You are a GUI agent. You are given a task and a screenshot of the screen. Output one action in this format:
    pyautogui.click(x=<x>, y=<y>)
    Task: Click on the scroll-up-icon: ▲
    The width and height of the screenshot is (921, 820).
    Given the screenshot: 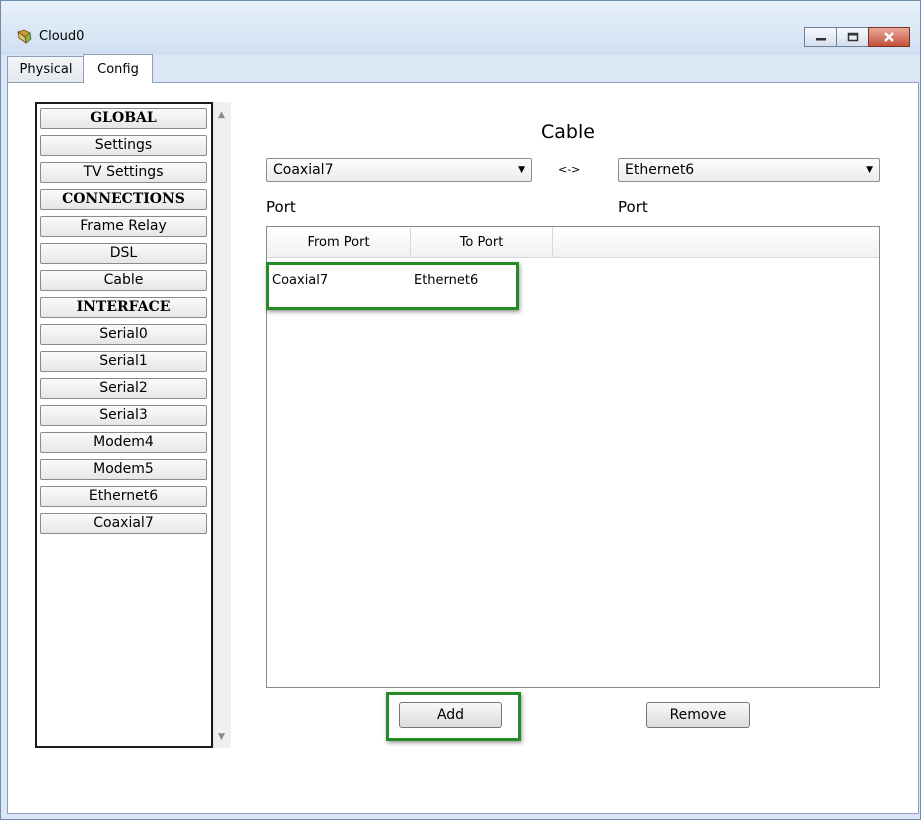 What is the action you would take?
    pyautogui.click(x=221, y=115)
    